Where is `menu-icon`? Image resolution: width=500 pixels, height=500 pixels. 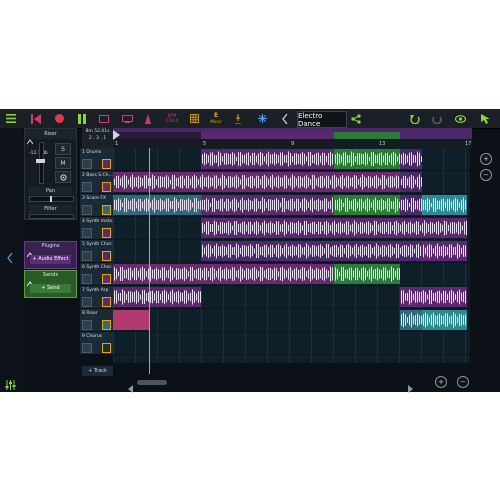
menu-icon is located at coordinates (11, 118).